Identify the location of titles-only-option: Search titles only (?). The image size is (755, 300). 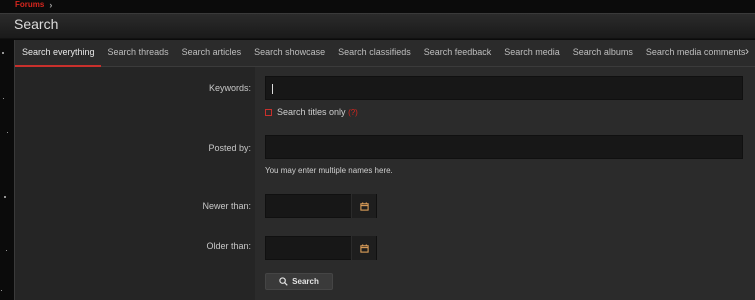
(317, 112).